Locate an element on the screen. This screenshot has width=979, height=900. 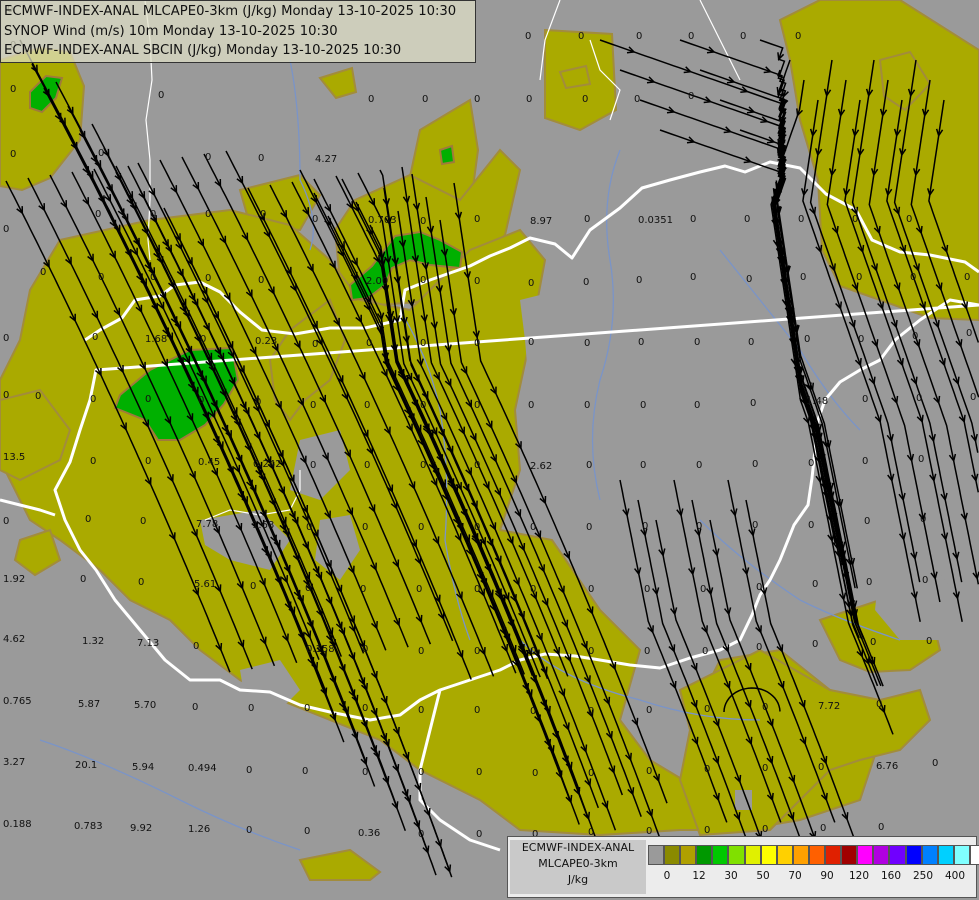
legend-tick-label: 160 is located at coordinates (891, 876).